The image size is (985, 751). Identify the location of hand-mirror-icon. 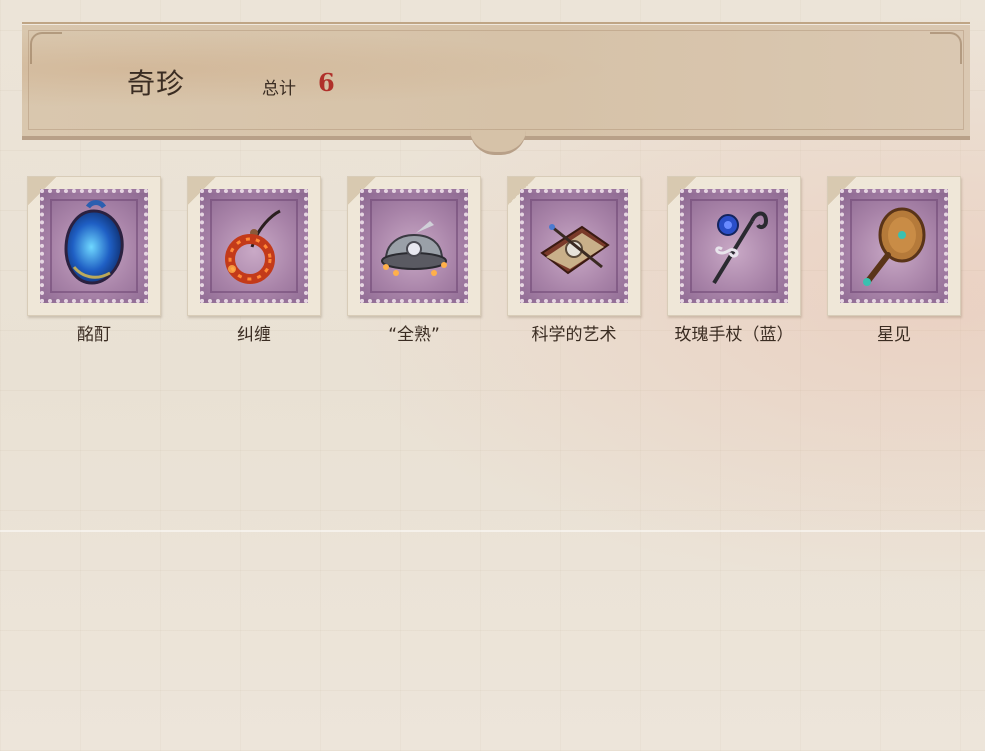
(894, 246).